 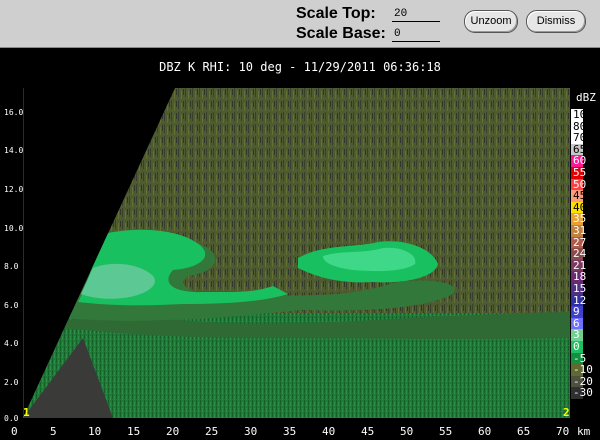 What do you see at coordinates (341, 33) in the screenshot?
I see `scale-base-label: Scale Base:` at bounding box center [341, 33].